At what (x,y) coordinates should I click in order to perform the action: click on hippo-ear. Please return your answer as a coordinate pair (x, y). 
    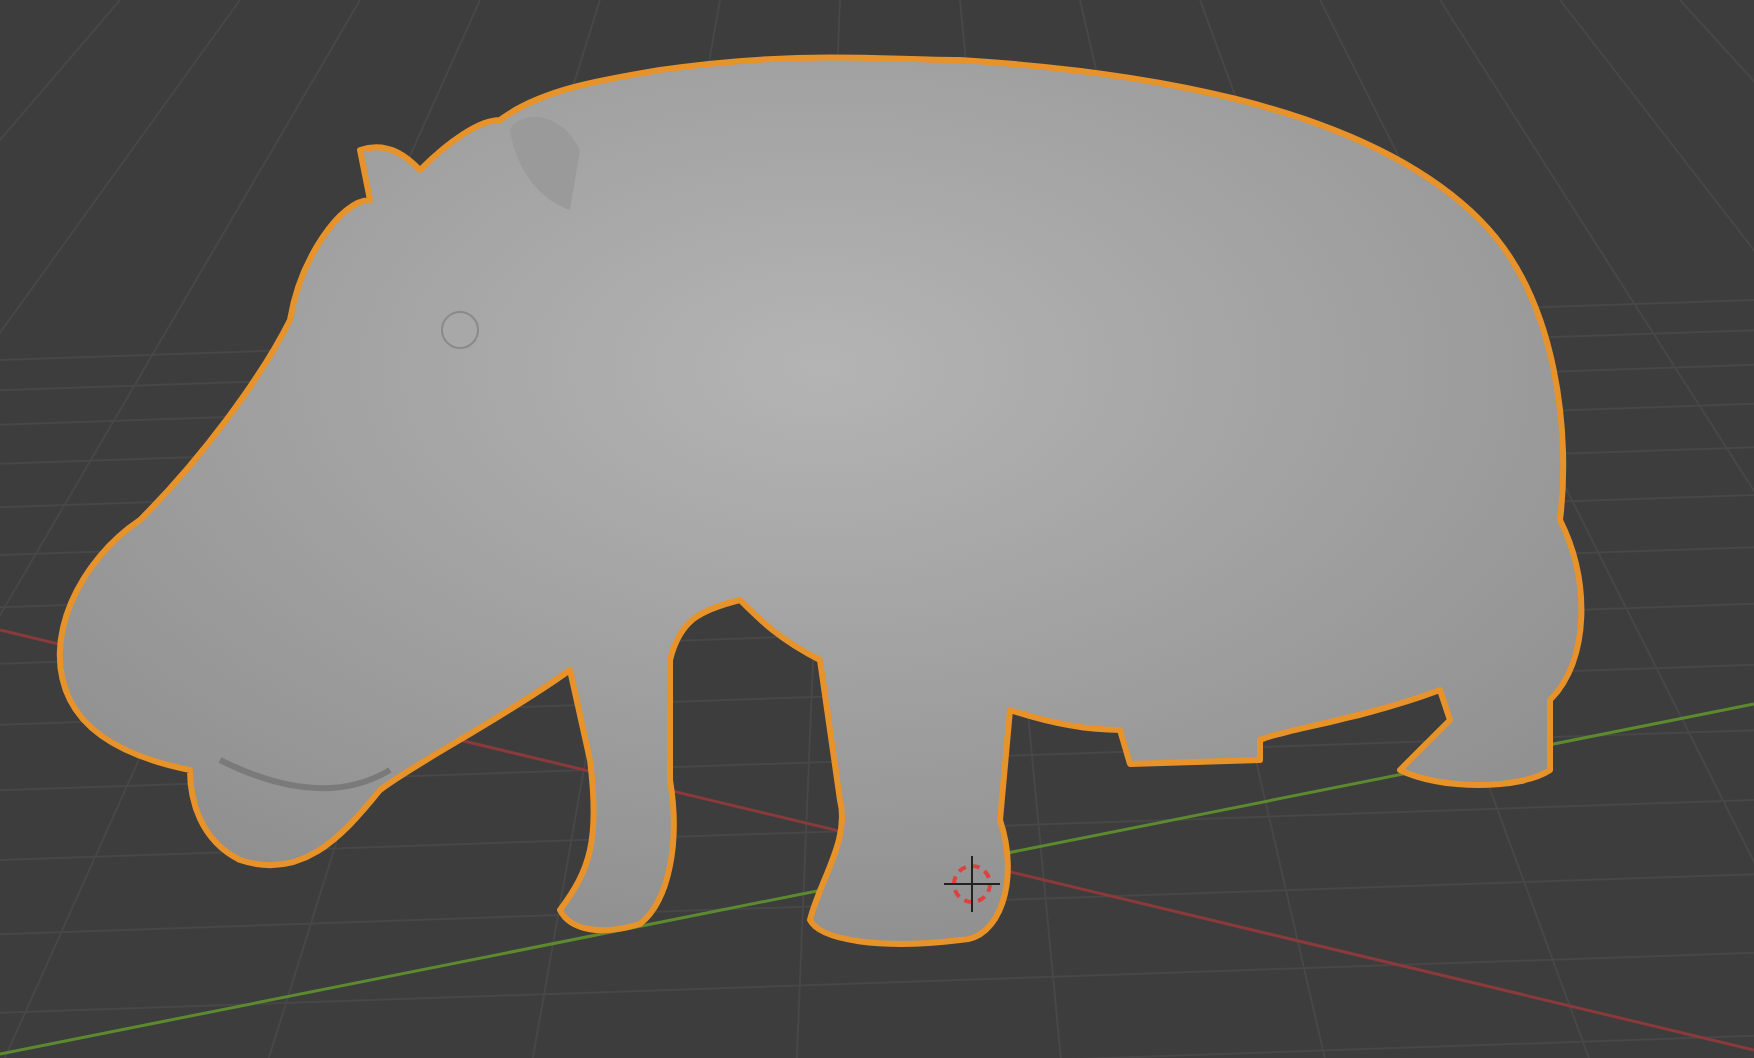
    Looking at the image, I should click on (545, 163).